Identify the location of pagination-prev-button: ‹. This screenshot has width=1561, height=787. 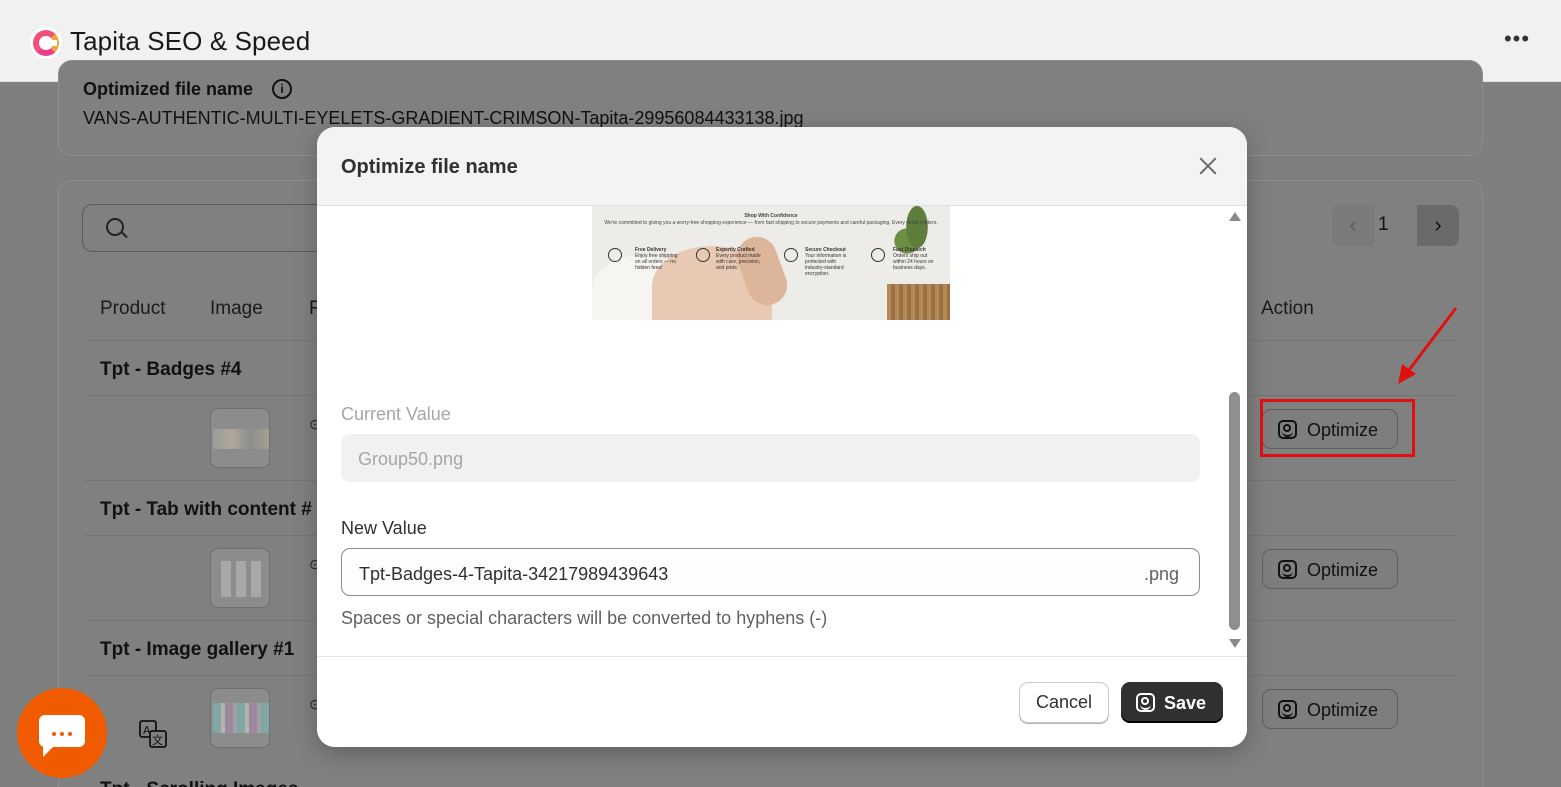
(1353, 225).